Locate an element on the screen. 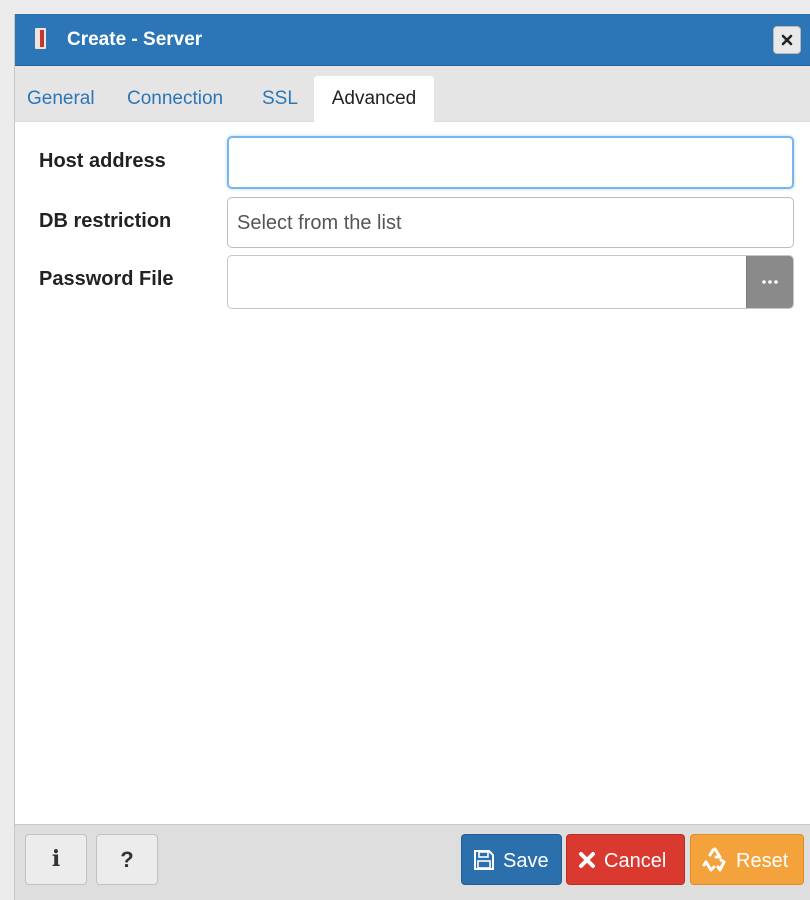 The height and width of the screenshot is (900, 810). ellipsis-icon is located at coordinates (770, 282).